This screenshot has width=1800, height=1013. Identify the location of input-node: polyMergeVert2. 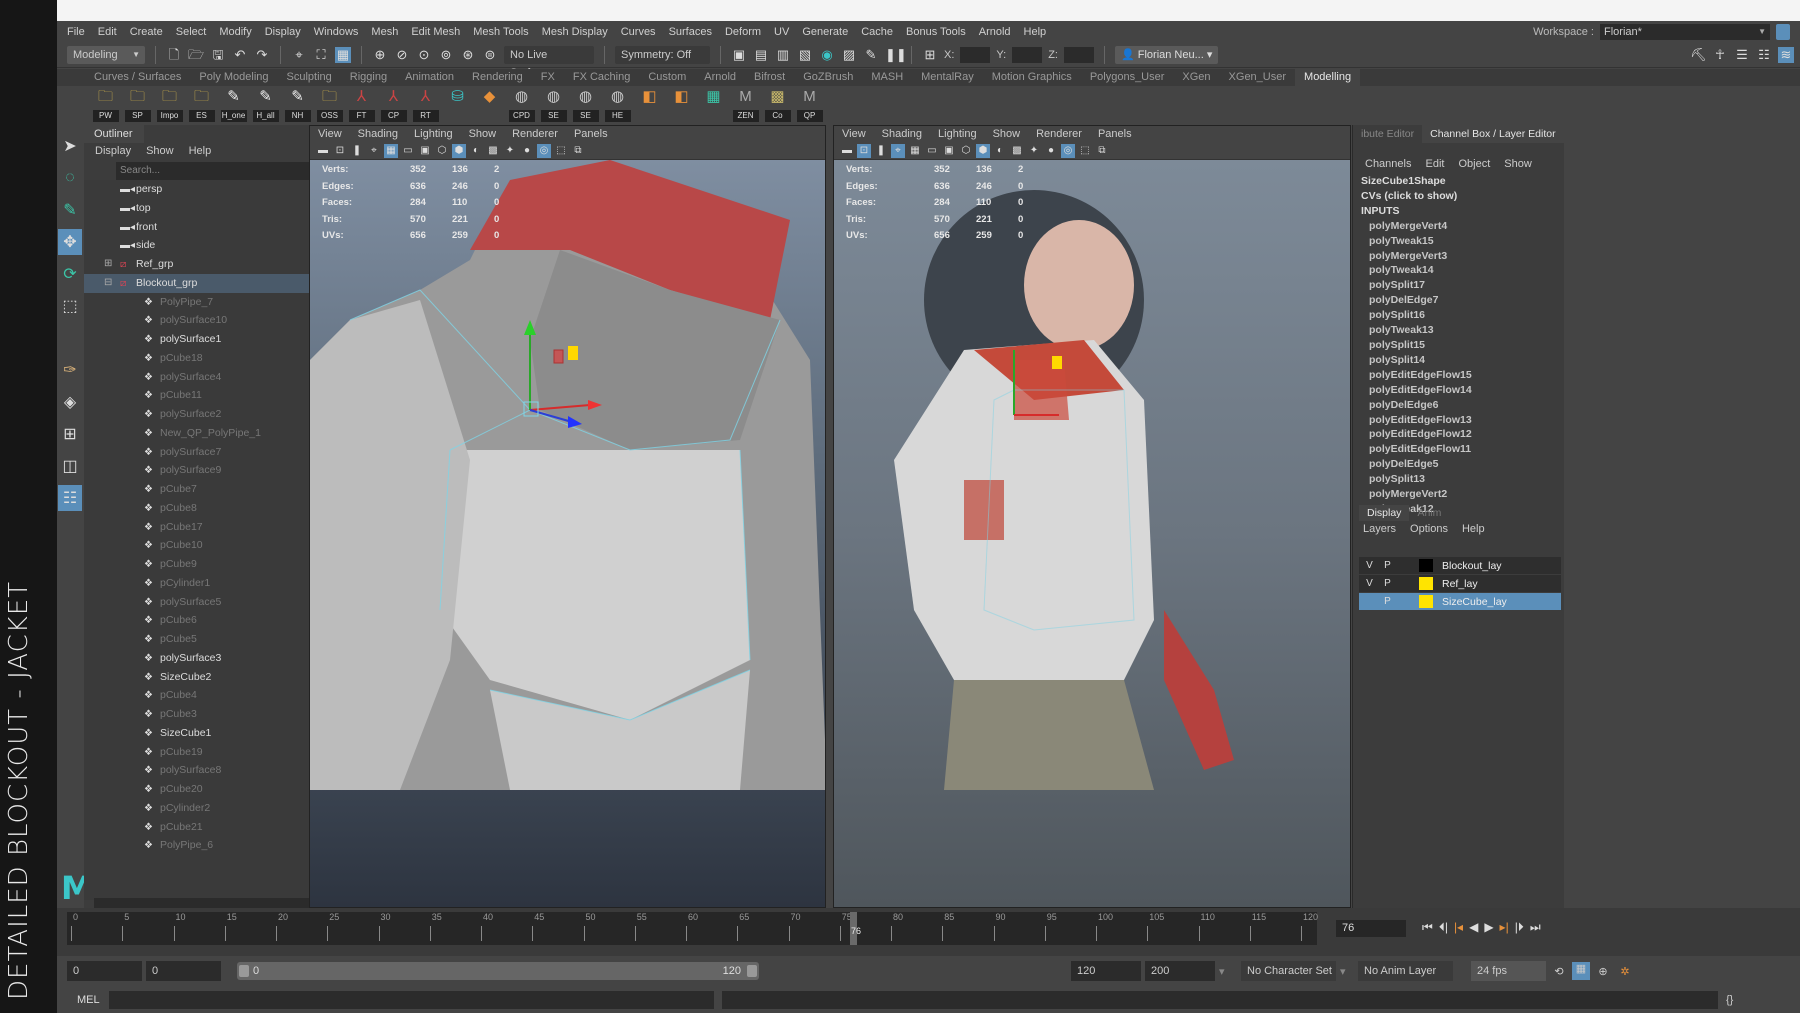
(1462, 494).